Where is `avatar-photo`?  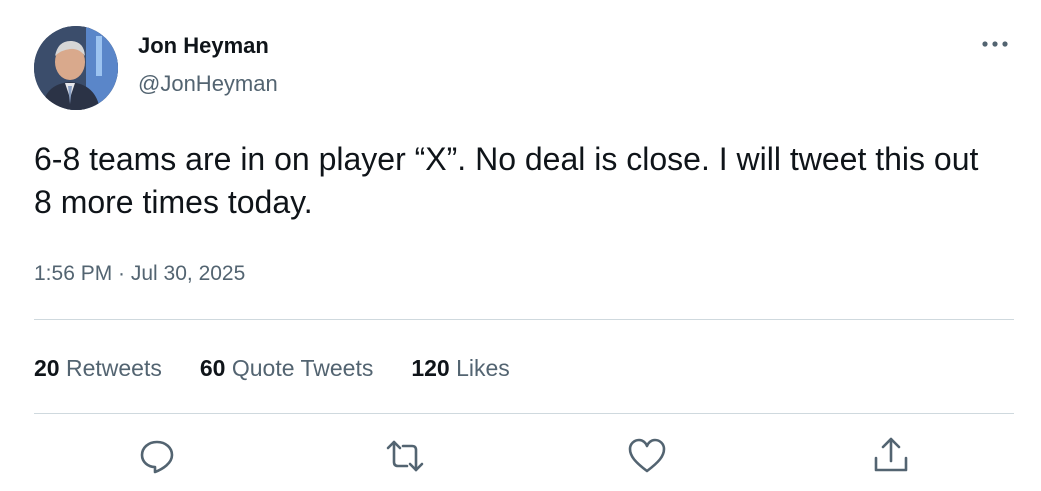
avatar-photo is located at coordinates (76, 68).